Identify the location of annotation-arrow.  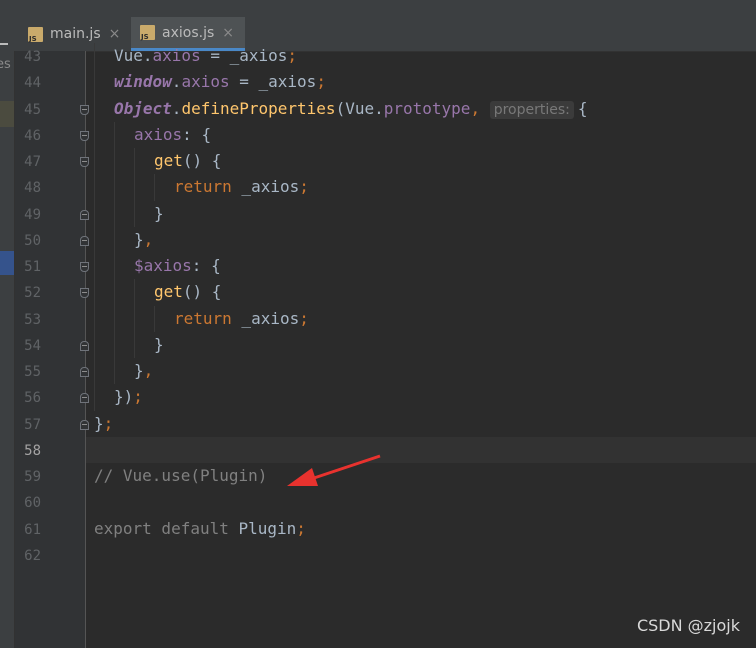
(334, 470).